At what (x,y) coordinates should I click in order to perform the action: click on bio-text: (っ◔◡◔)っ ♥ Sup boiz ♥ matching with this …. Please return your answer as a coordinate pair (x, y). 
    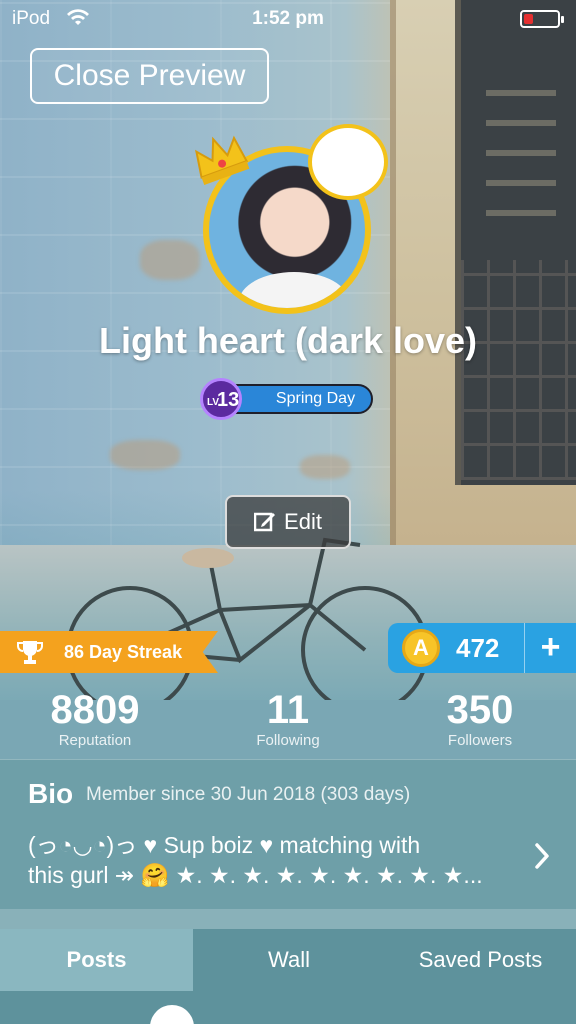
    Looking at the image, I should click on (278, 860).